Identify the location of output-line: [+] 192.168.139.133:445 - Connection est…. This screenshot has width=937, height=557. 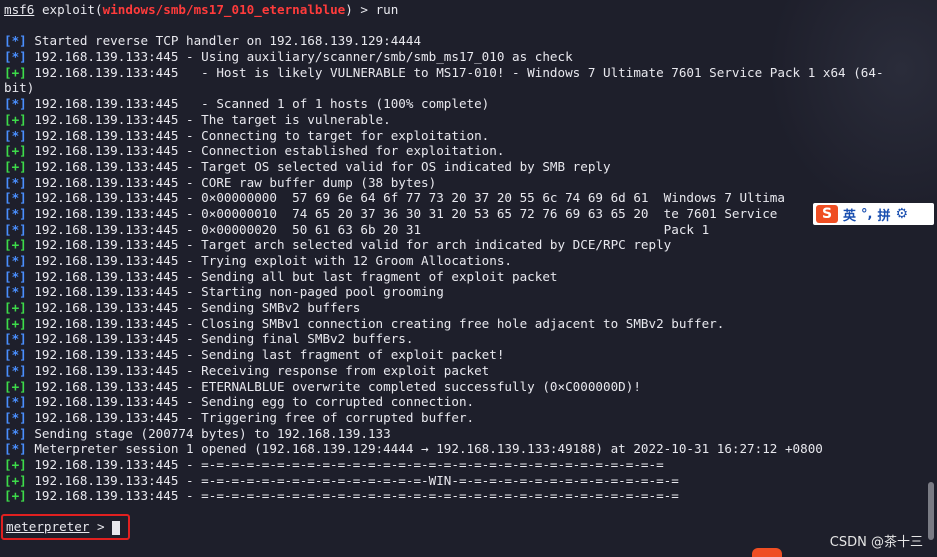
(470, 151).